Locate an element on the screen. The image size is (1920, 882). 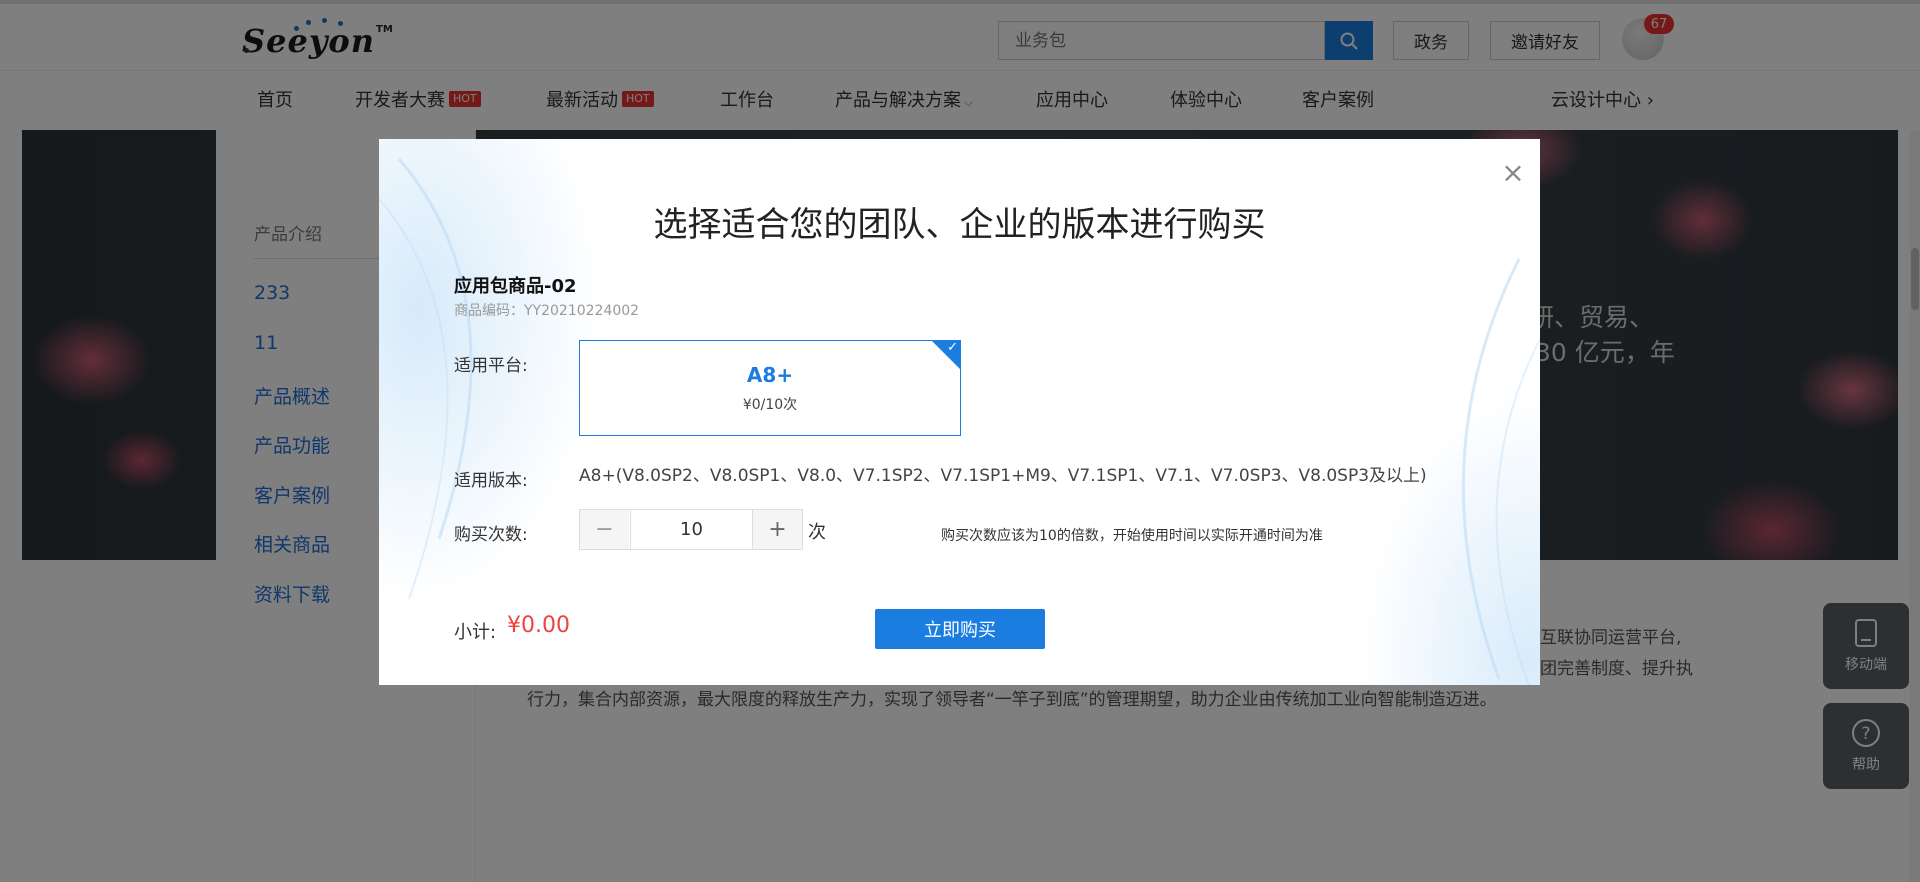
platform-price: ¥0/10次 is located at coordinates (770, 405).